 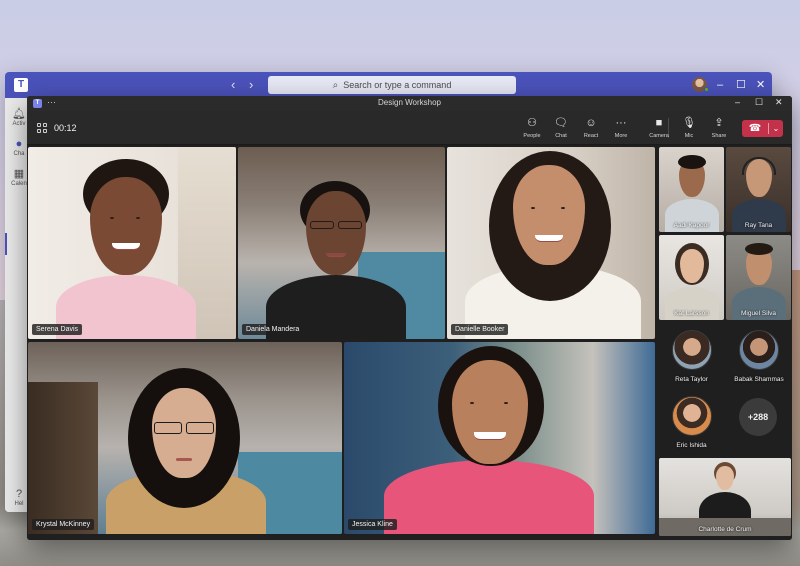 What do you see at coordinates (719, 123) in the screenshot?
I see `share-icon: ⇪` at bounding box center [719, 123].